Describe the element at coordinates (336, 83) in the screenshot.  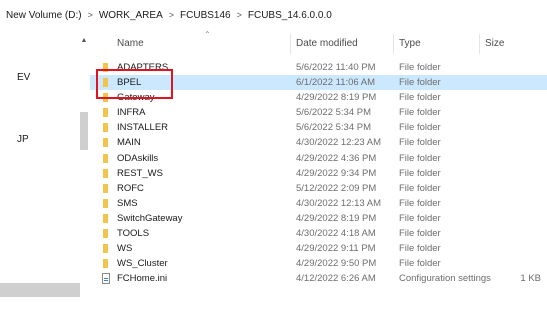
I see `item-date-modified: 6/1/2022 11:06 AM` at that location.